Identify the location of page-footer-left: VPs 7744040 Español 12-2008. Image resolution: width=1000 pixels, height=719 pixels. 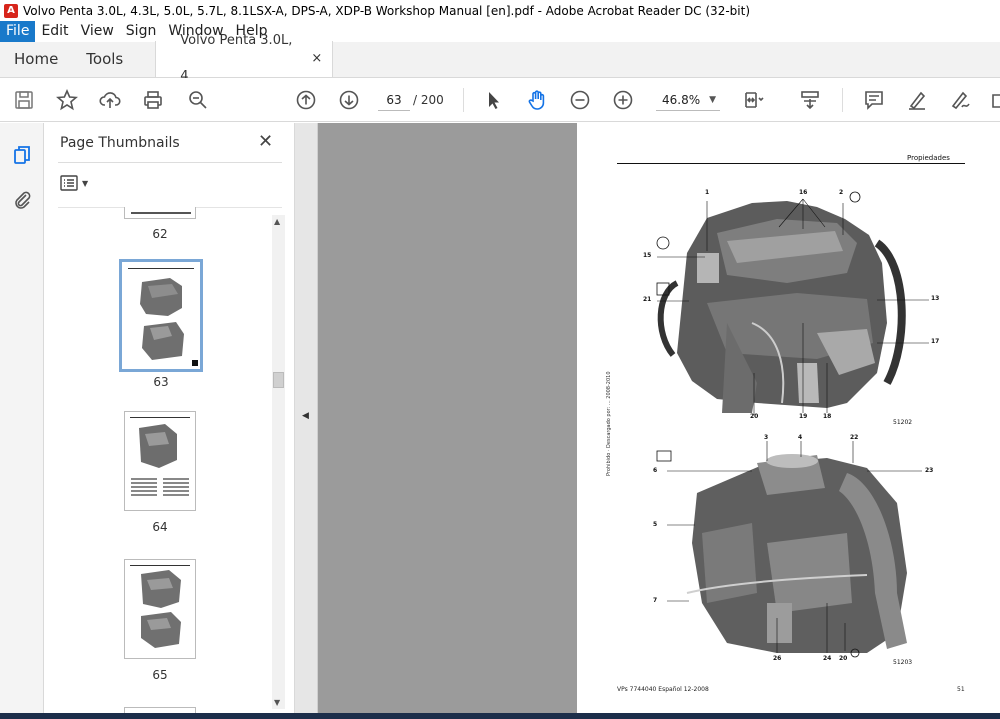
(663, 689).